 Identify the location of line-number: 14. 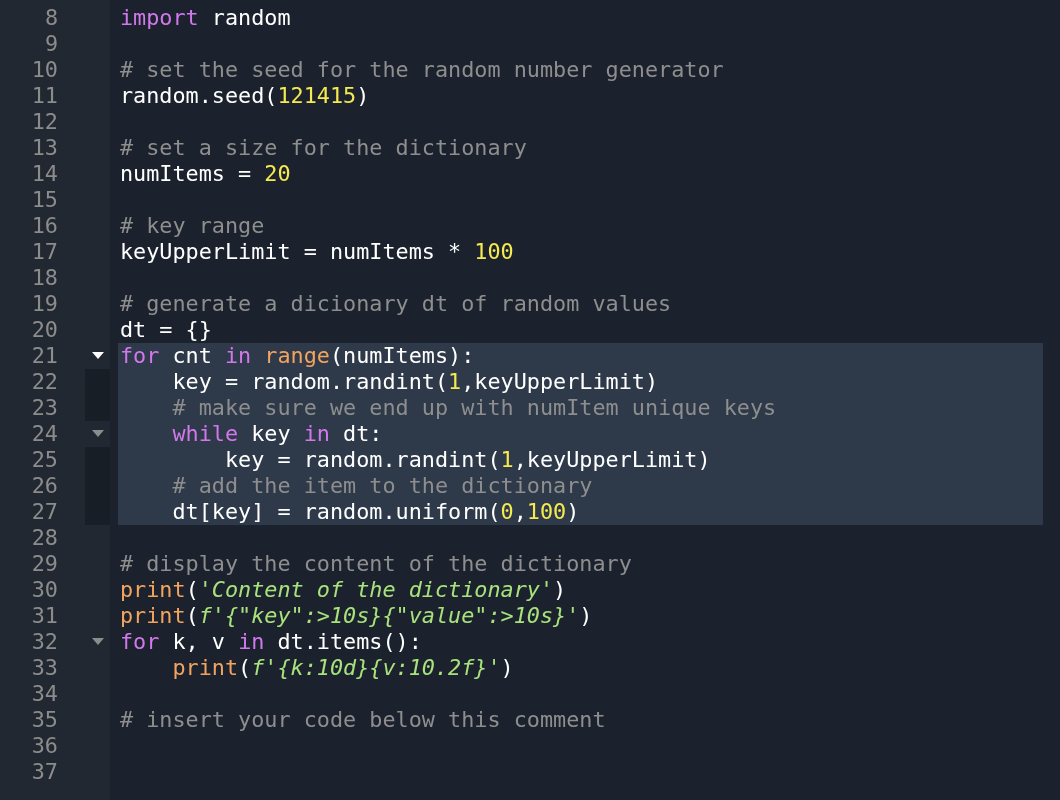
(44, 174).